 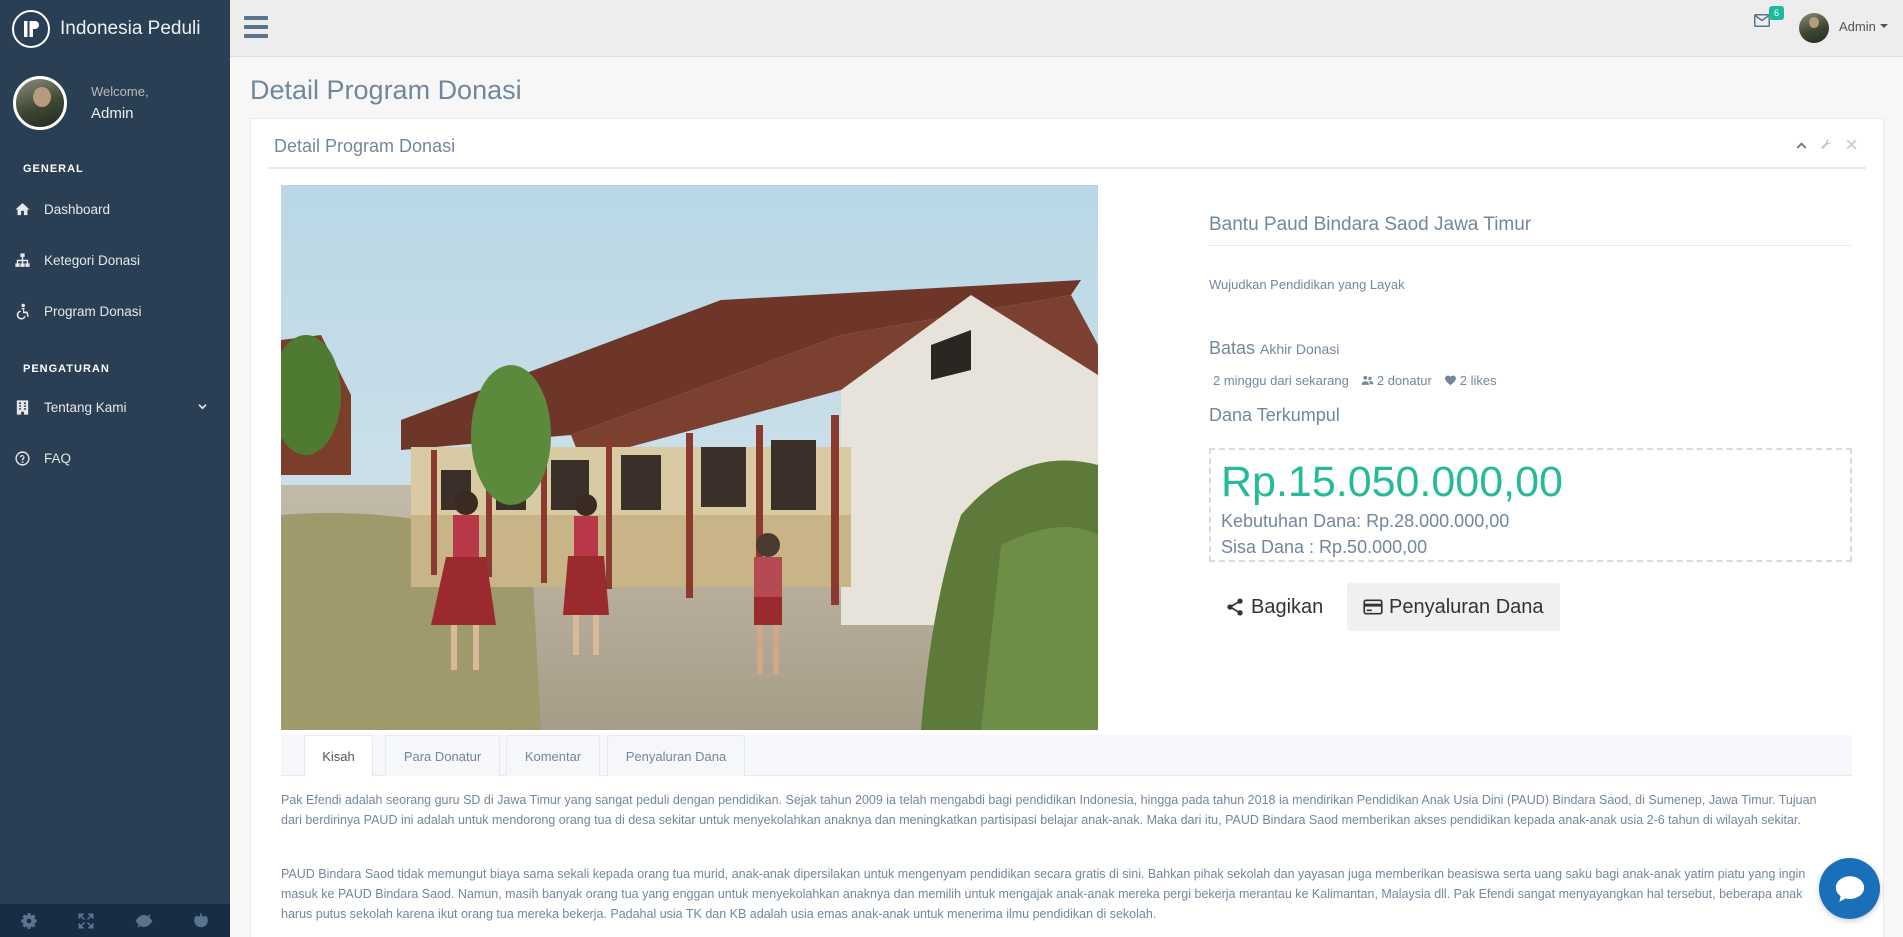 What do you see at coordinates (92, 260) in the screenshot?
I see `sidebar-item-label: Ketegori Donasi` at bounding box center [92, 260].